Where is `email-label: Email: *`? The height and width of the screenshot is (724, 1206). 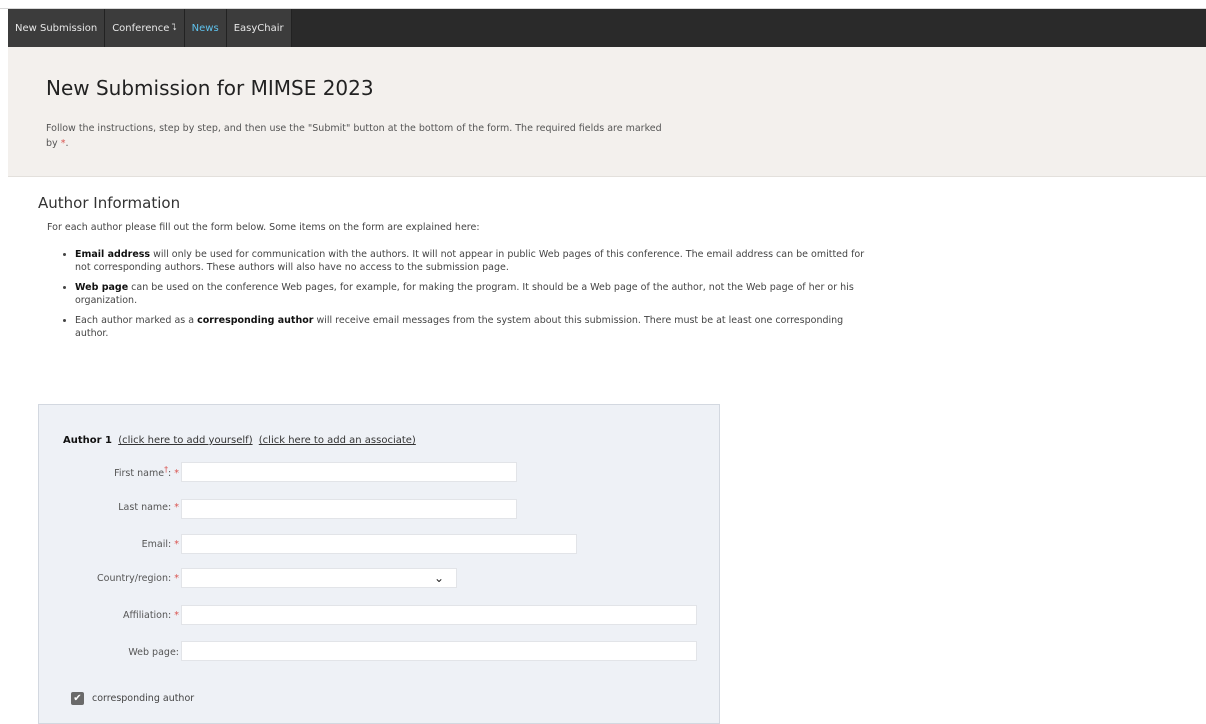
email-label: Email: * is located at coordinates (109, 544).